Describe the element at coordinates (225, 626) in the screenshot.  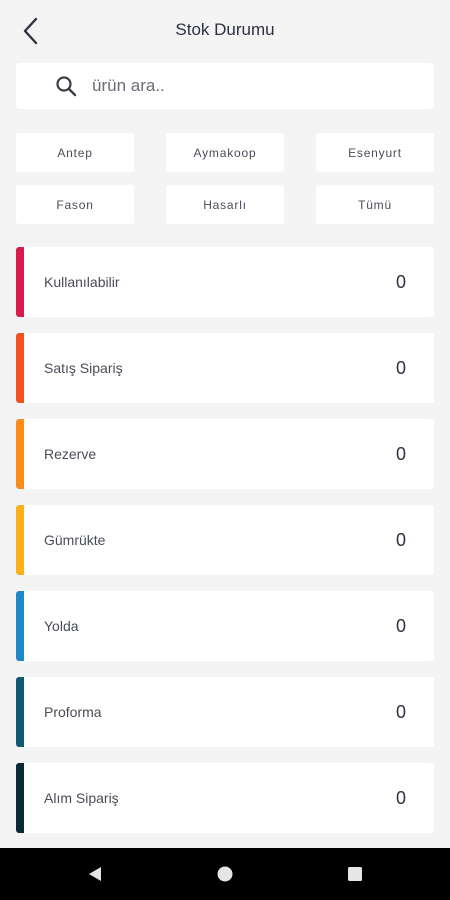
I see `stock-row-yolda: Yolda 0` at that location.